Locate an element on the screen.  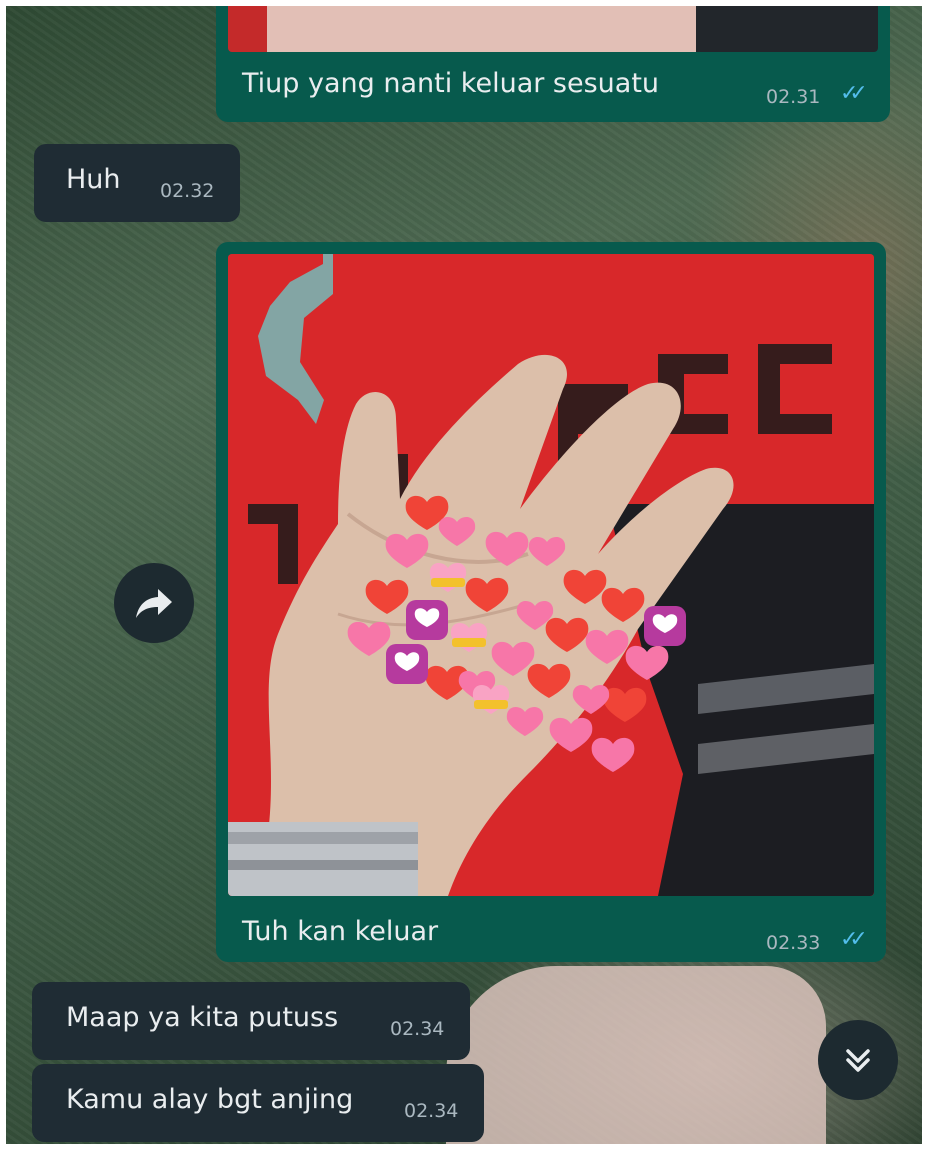
message-time: 02.31 is located at coordinates (793, 97).